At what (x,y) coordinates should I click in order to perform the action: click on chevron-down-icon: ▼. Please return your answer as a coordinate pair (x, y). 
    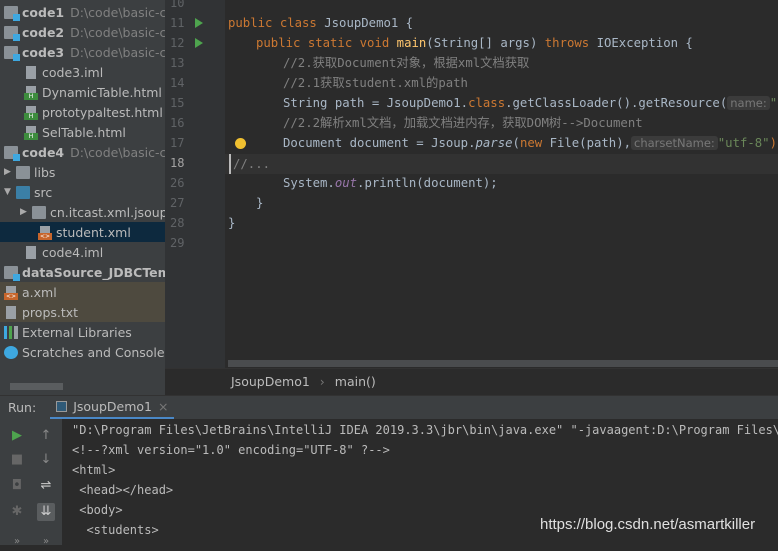
    Looking at the image, I should click on (10, 192).